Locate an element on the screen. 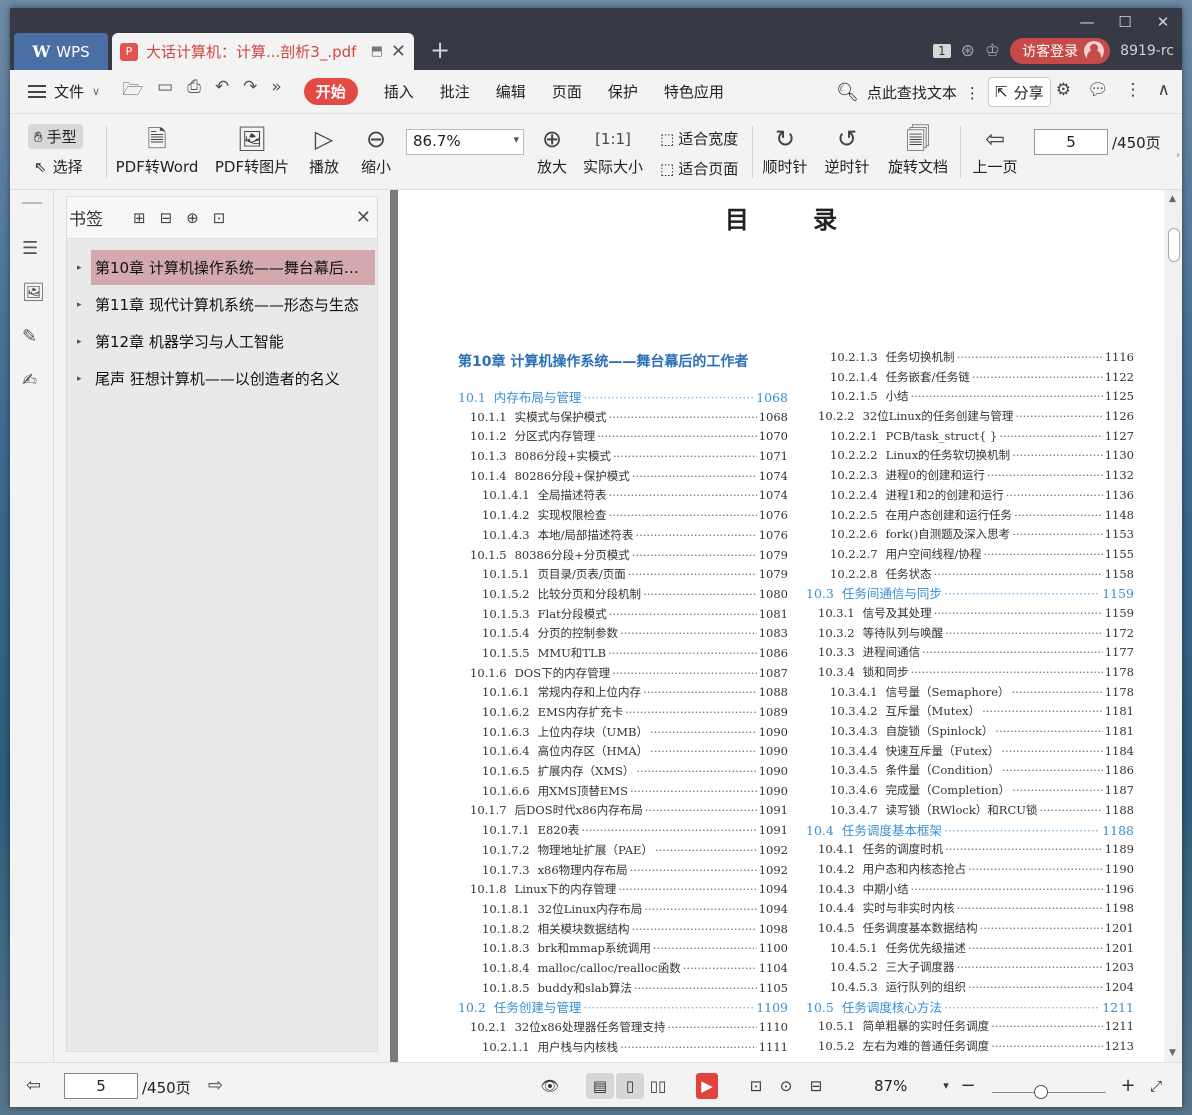  toc-entry: 10.4.2 用户态和内核态抢占 1190 is located at coordinates (970, 870).